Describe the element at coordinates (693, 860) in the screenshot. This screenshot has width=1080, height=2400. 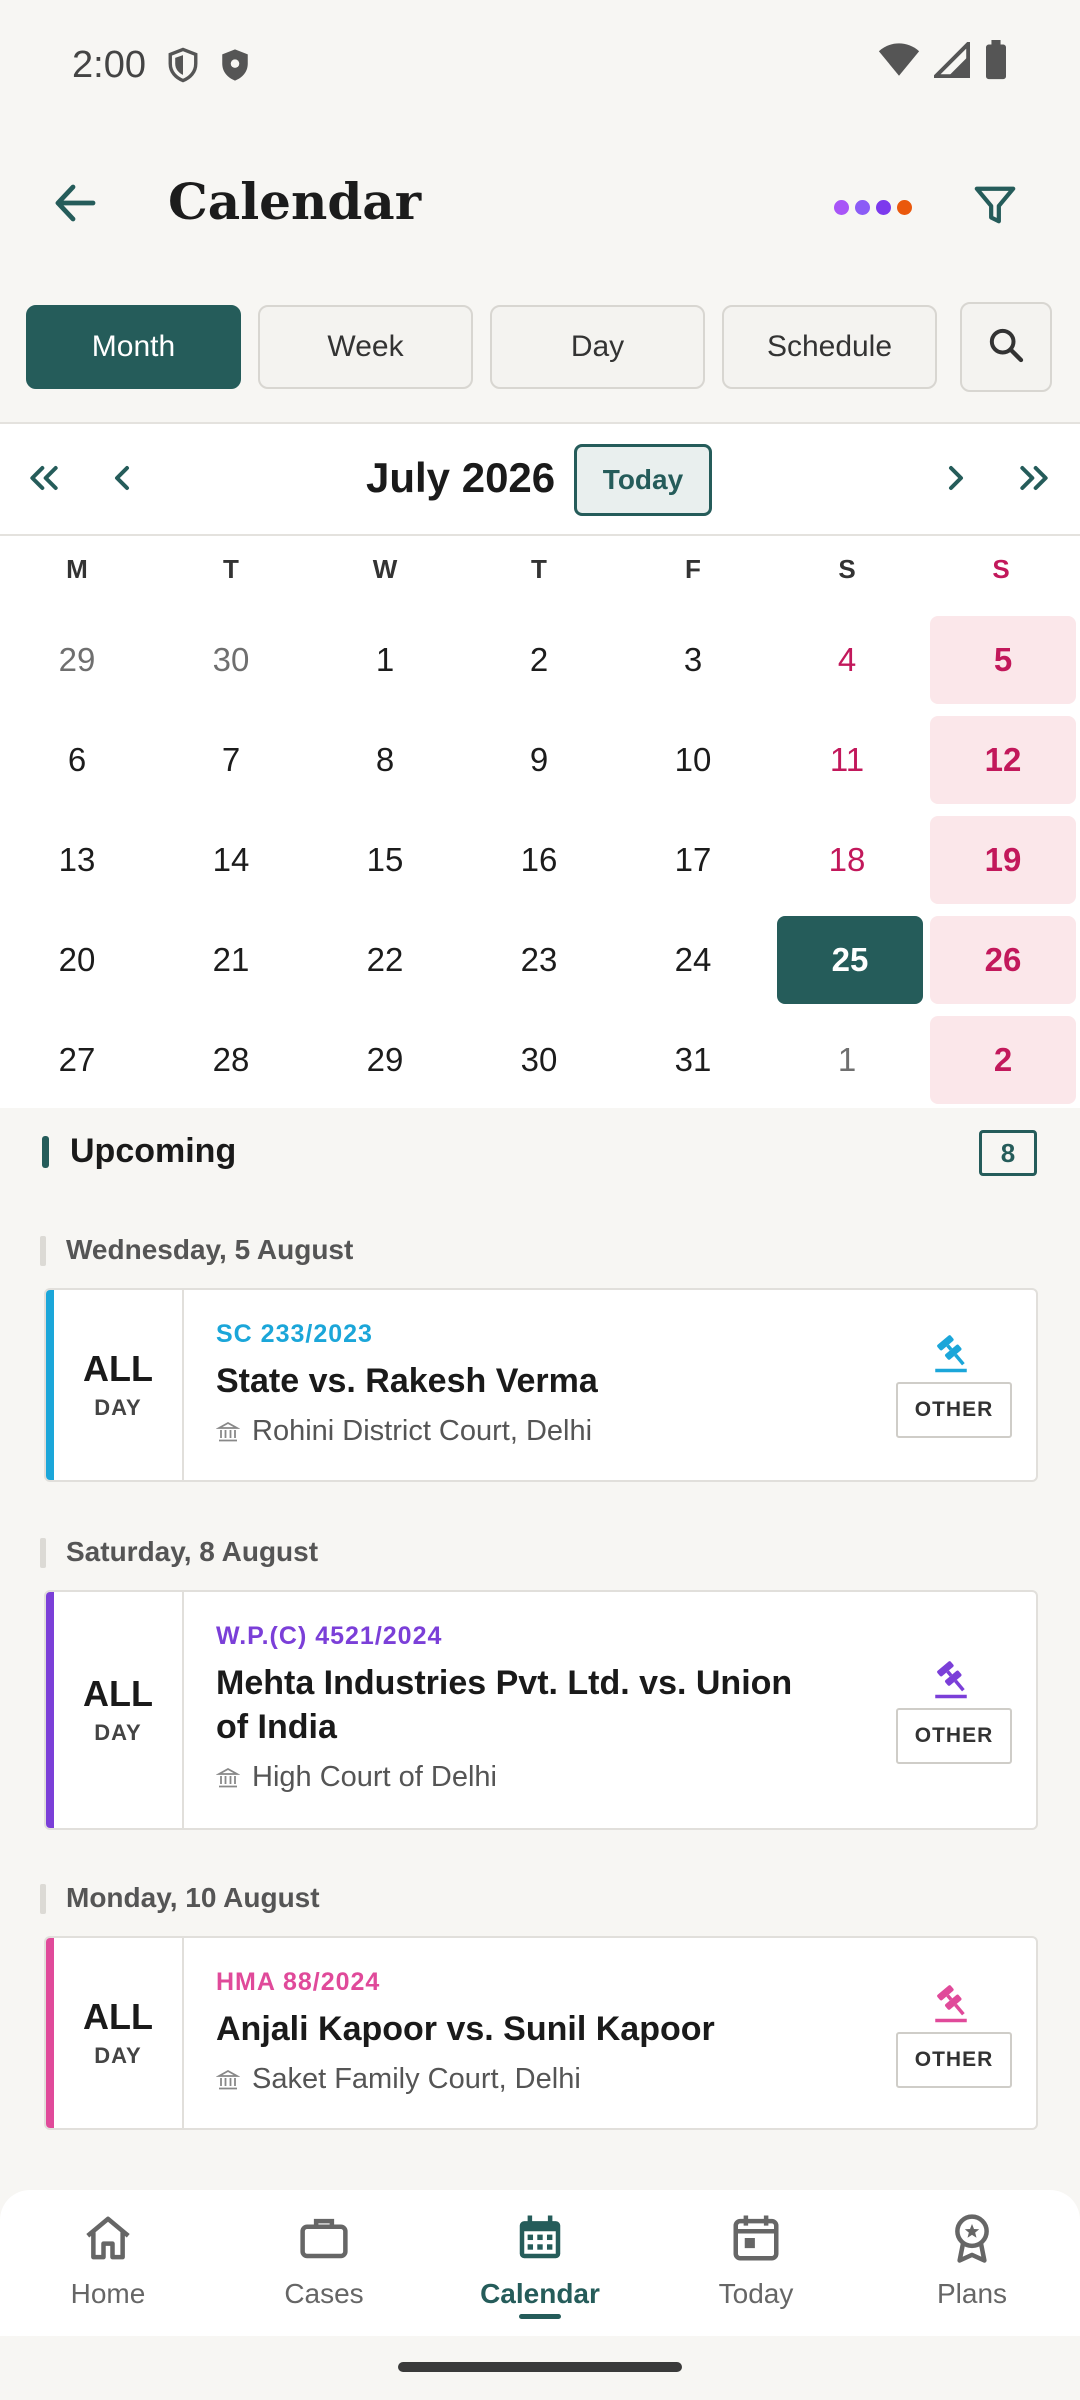
I see `day-cell: 17` at that location.